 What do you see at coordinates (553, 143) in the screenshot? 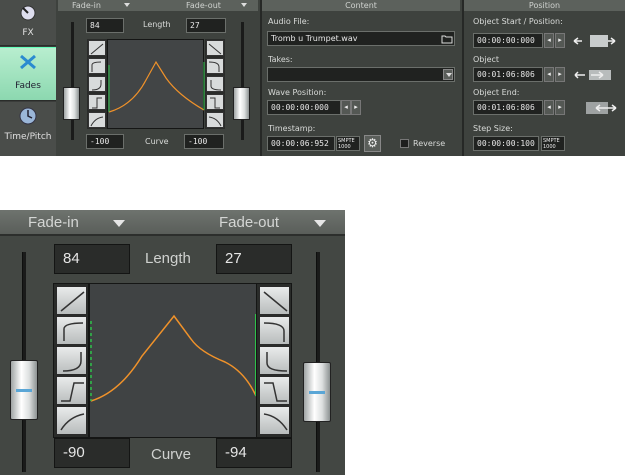
I see `step-size-unit: SMPTE 1000` at bounding box center [553, 143].